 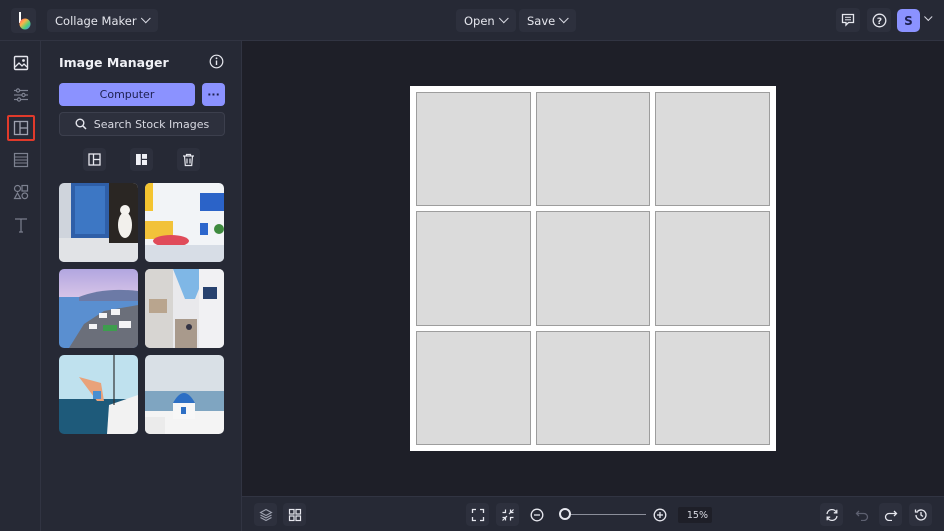 I want to click on zoom-in-icon, so click(x=660, y=515).